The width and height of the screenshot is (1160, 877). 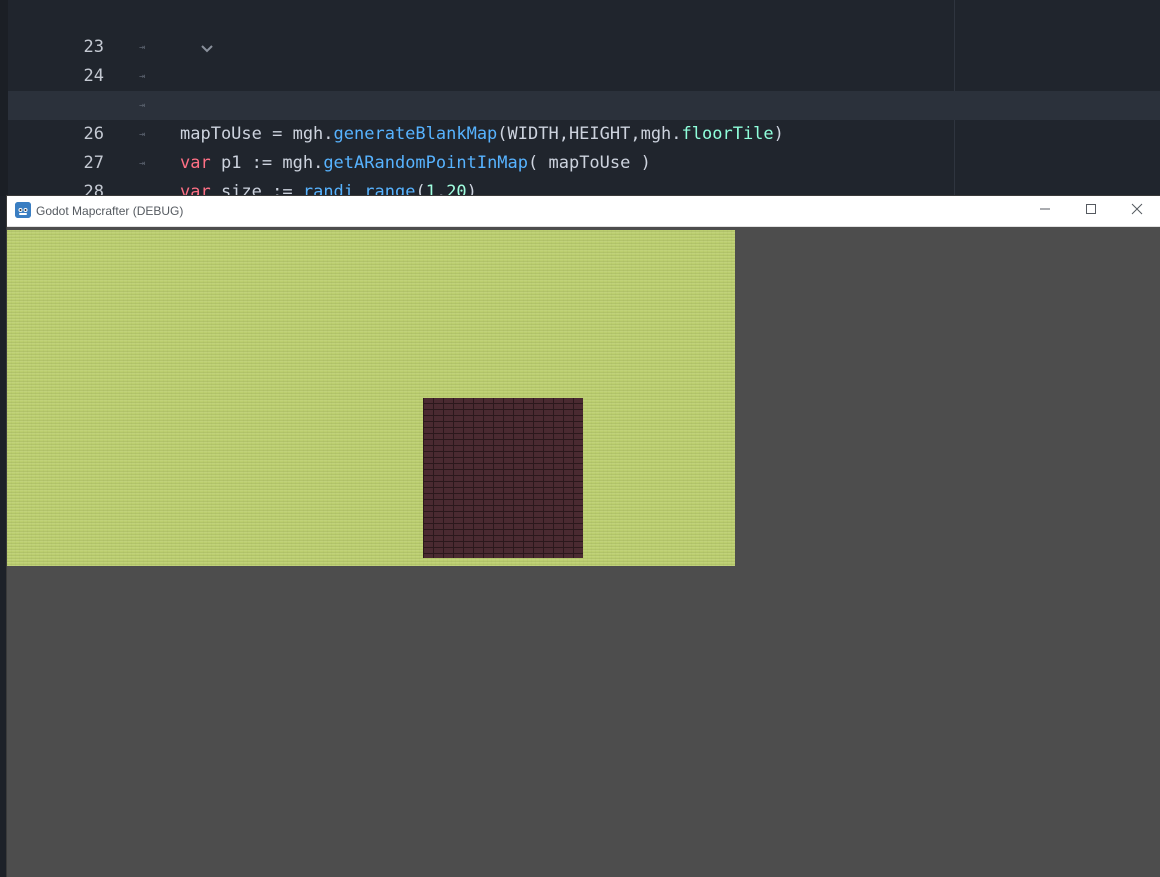 I want to click on maximize-icon, so click(x=1091, y=211).